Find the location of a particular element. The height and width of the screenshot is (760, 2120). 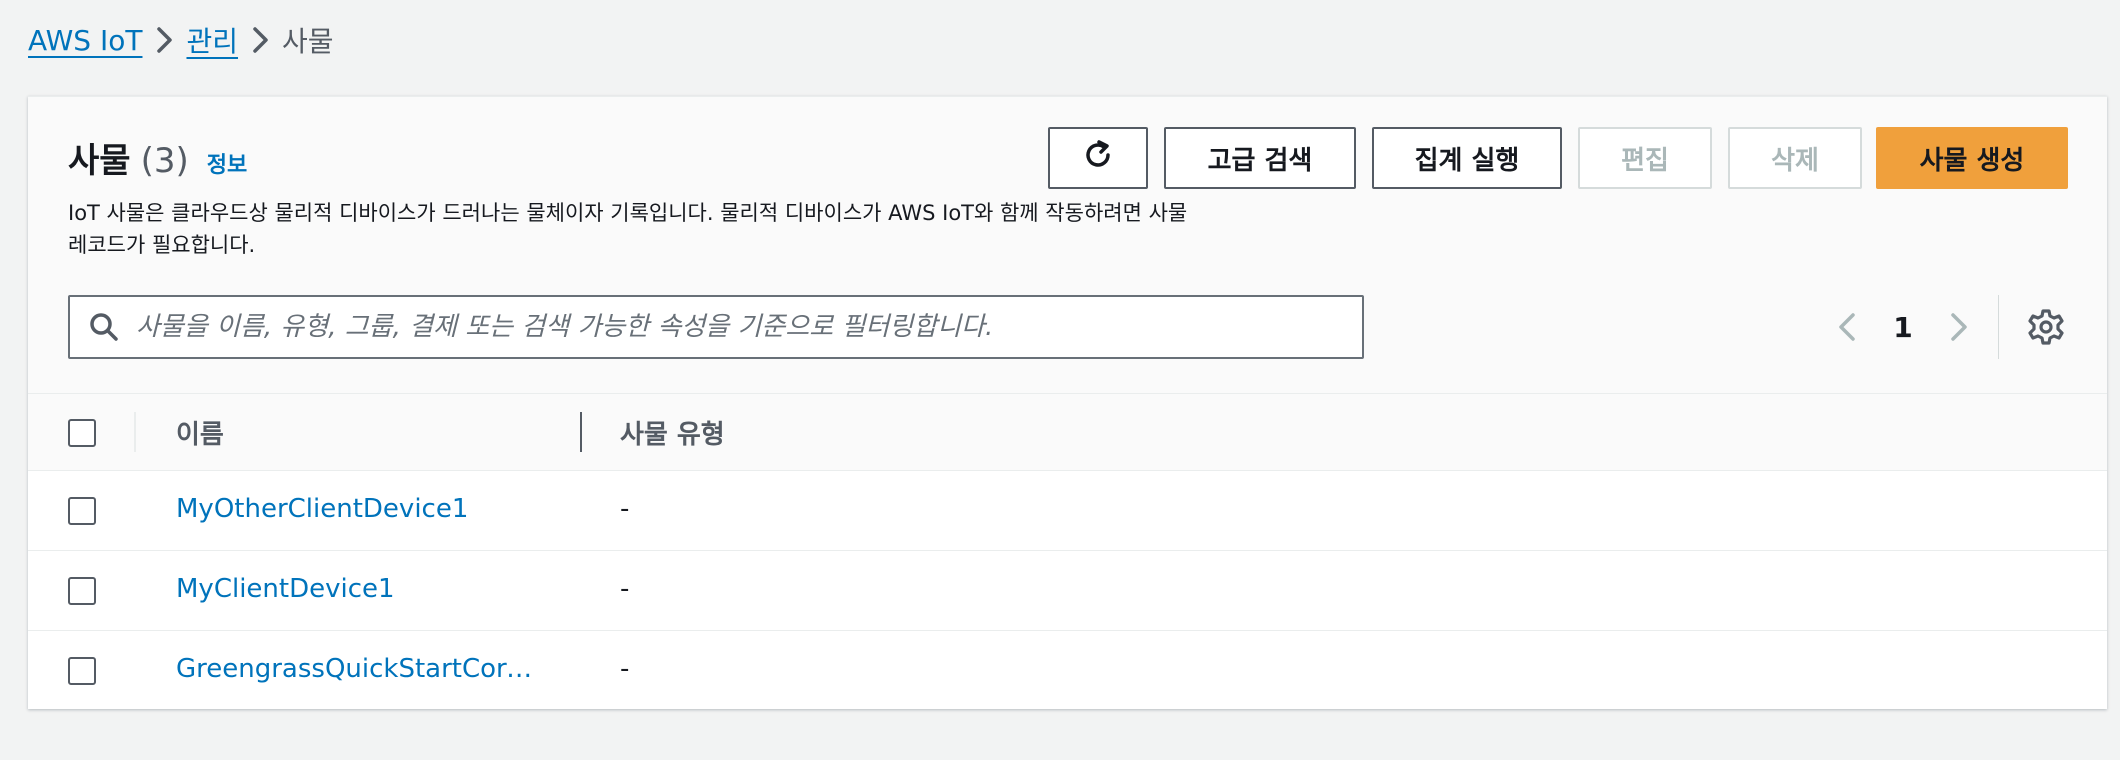

title-text: 사물 is located at coordinates (99, 161).